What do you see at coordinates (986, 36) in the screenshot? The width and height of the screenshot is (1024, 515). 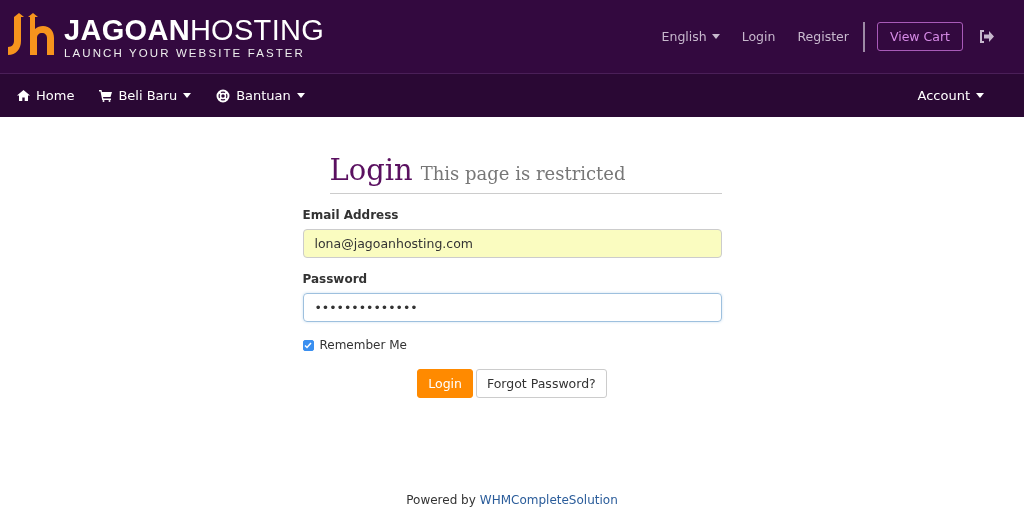 I see `logout-icon` at bounding box center [986, 36].